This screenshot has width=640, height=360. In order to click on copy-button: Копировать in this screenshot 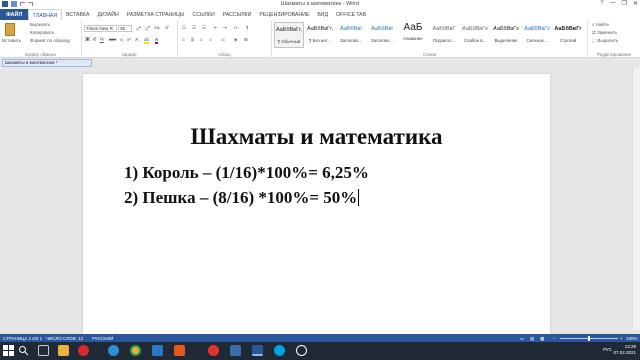, I will do `click(42, 32)`.